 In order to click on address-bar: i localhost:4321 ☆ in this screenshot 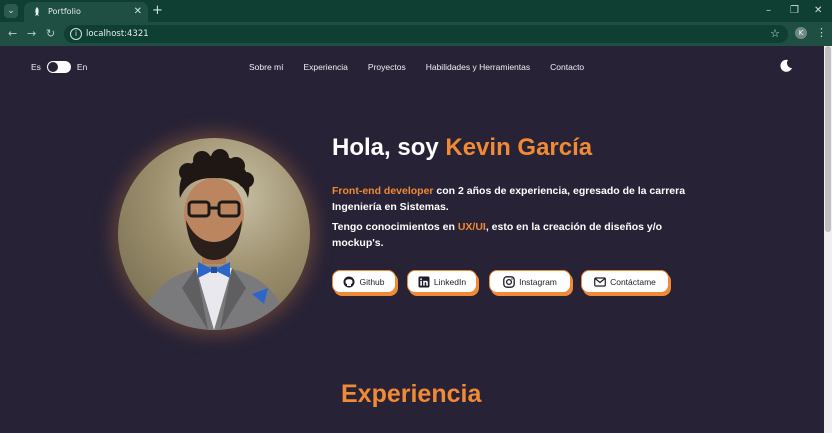, I will do `click(426, 34)`.